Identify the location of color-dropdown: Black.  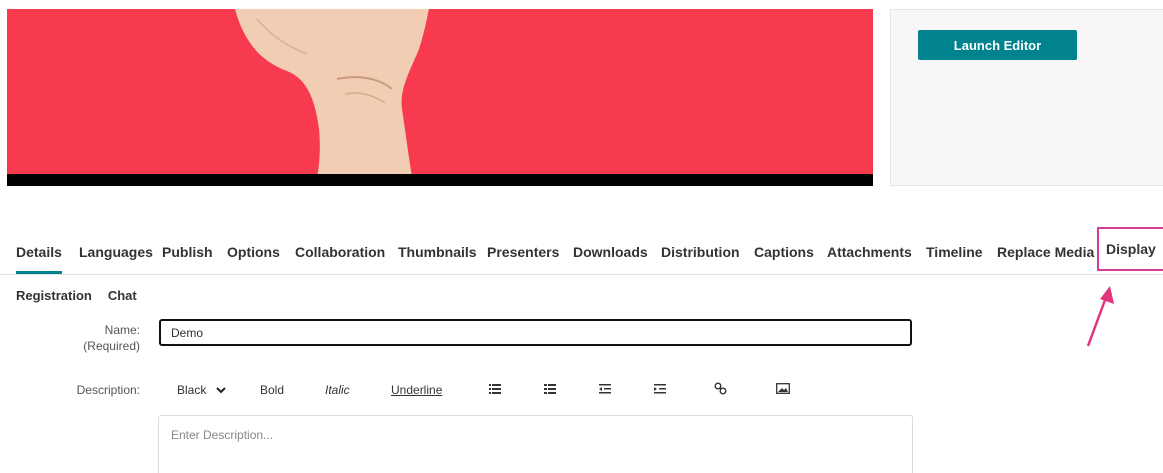
(201, 390).